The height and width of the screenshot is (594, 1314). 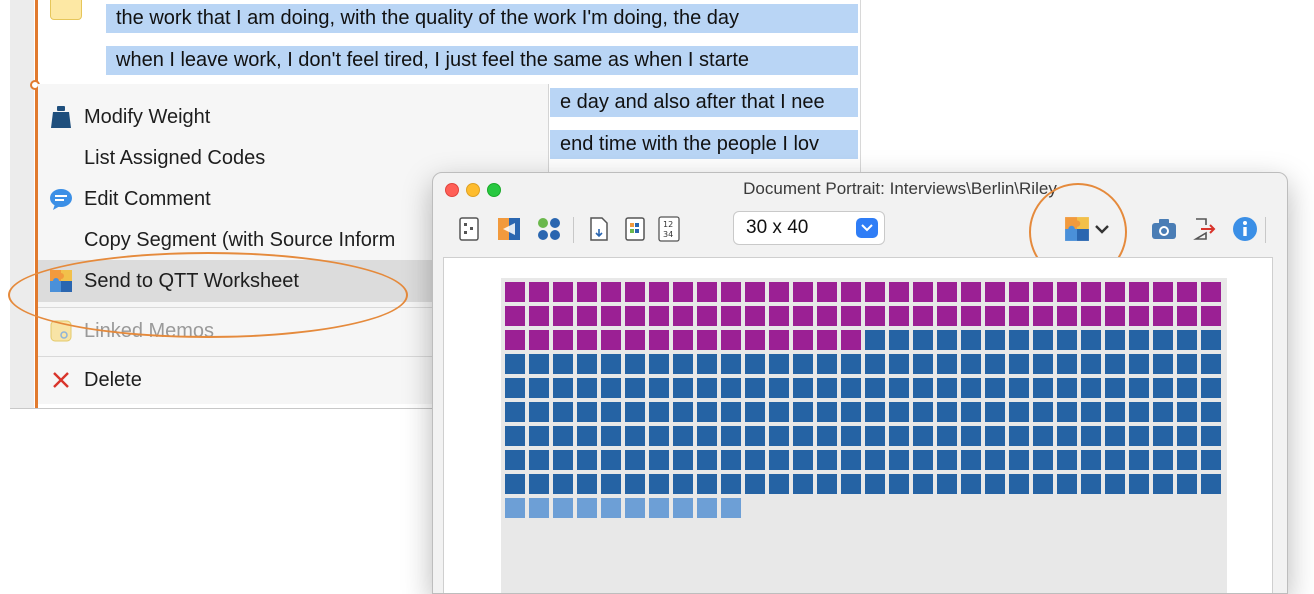 I want to click on memo-icon, so click(x=66, y=10).